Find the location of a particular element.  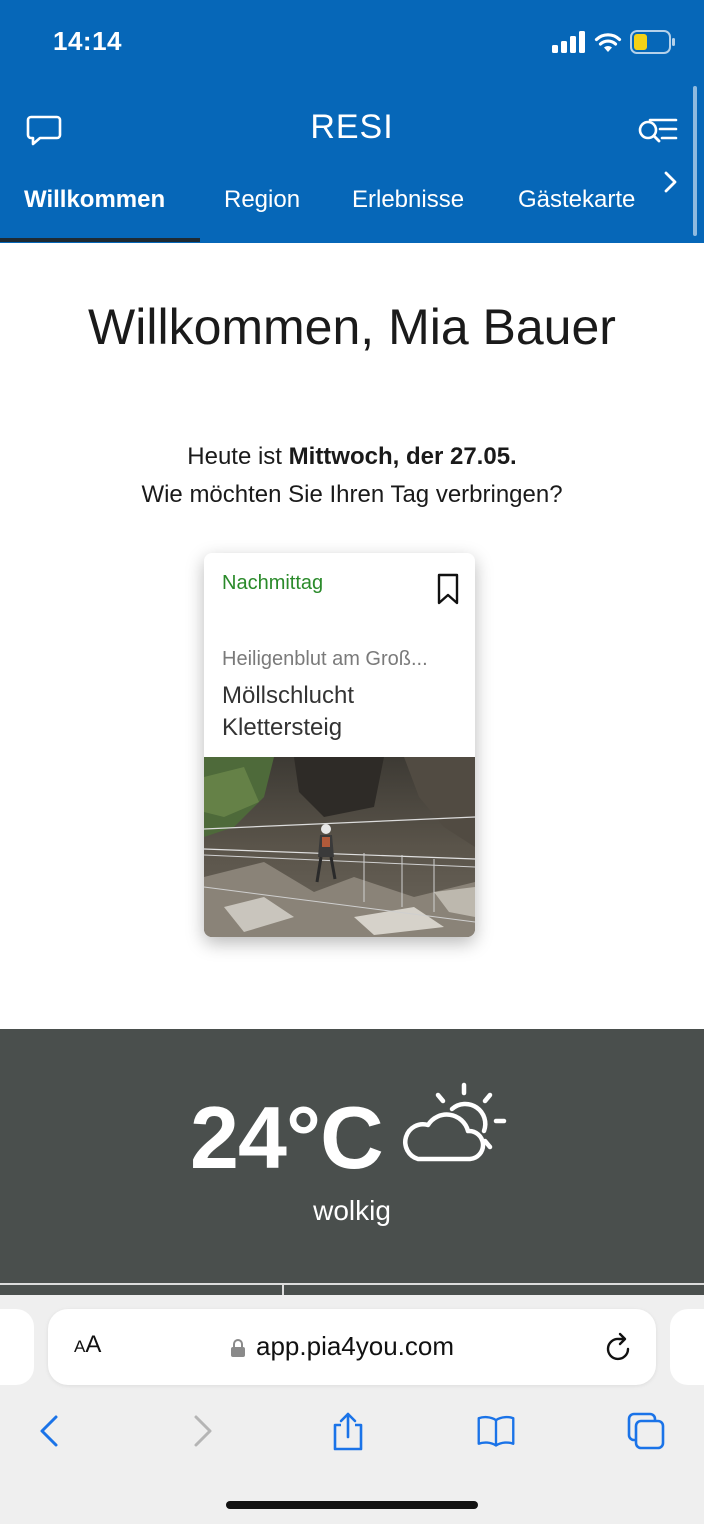

weather-divider is located at coordinates (352, 1284).